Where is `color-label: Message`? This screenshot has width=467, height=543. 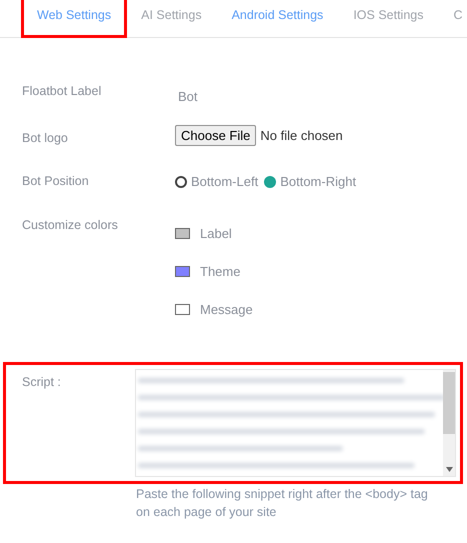
color-label: Message is located at coordinates (226, 309).